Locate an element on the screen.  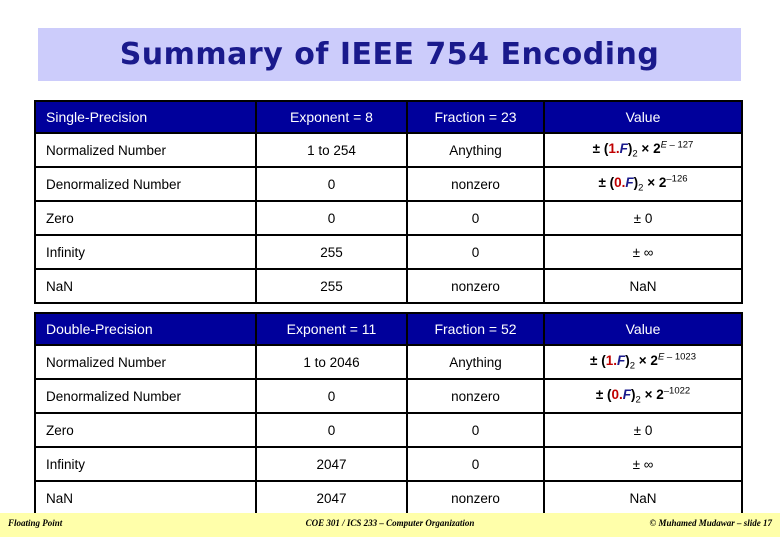
cell-value: ± (1.F)2 × 2E – 1023 is located at coordinates (643, 362).